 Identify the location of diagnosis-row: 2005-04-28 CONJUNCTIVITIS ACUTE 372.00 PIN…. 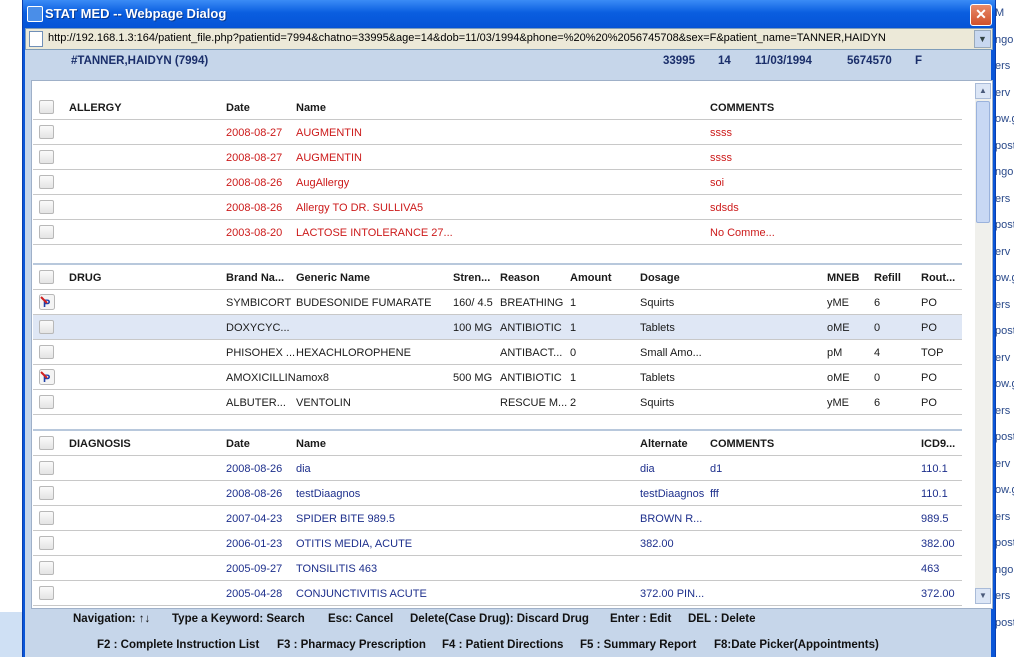
(497, 593).